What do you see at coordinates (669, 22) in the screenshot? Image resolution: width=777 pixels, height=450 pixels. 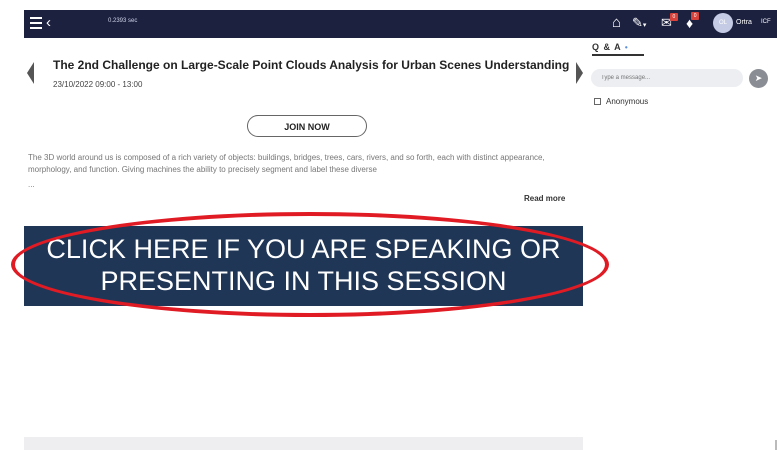 I see `mail-icon: ✉ 0` at bounding box center [669, 22].